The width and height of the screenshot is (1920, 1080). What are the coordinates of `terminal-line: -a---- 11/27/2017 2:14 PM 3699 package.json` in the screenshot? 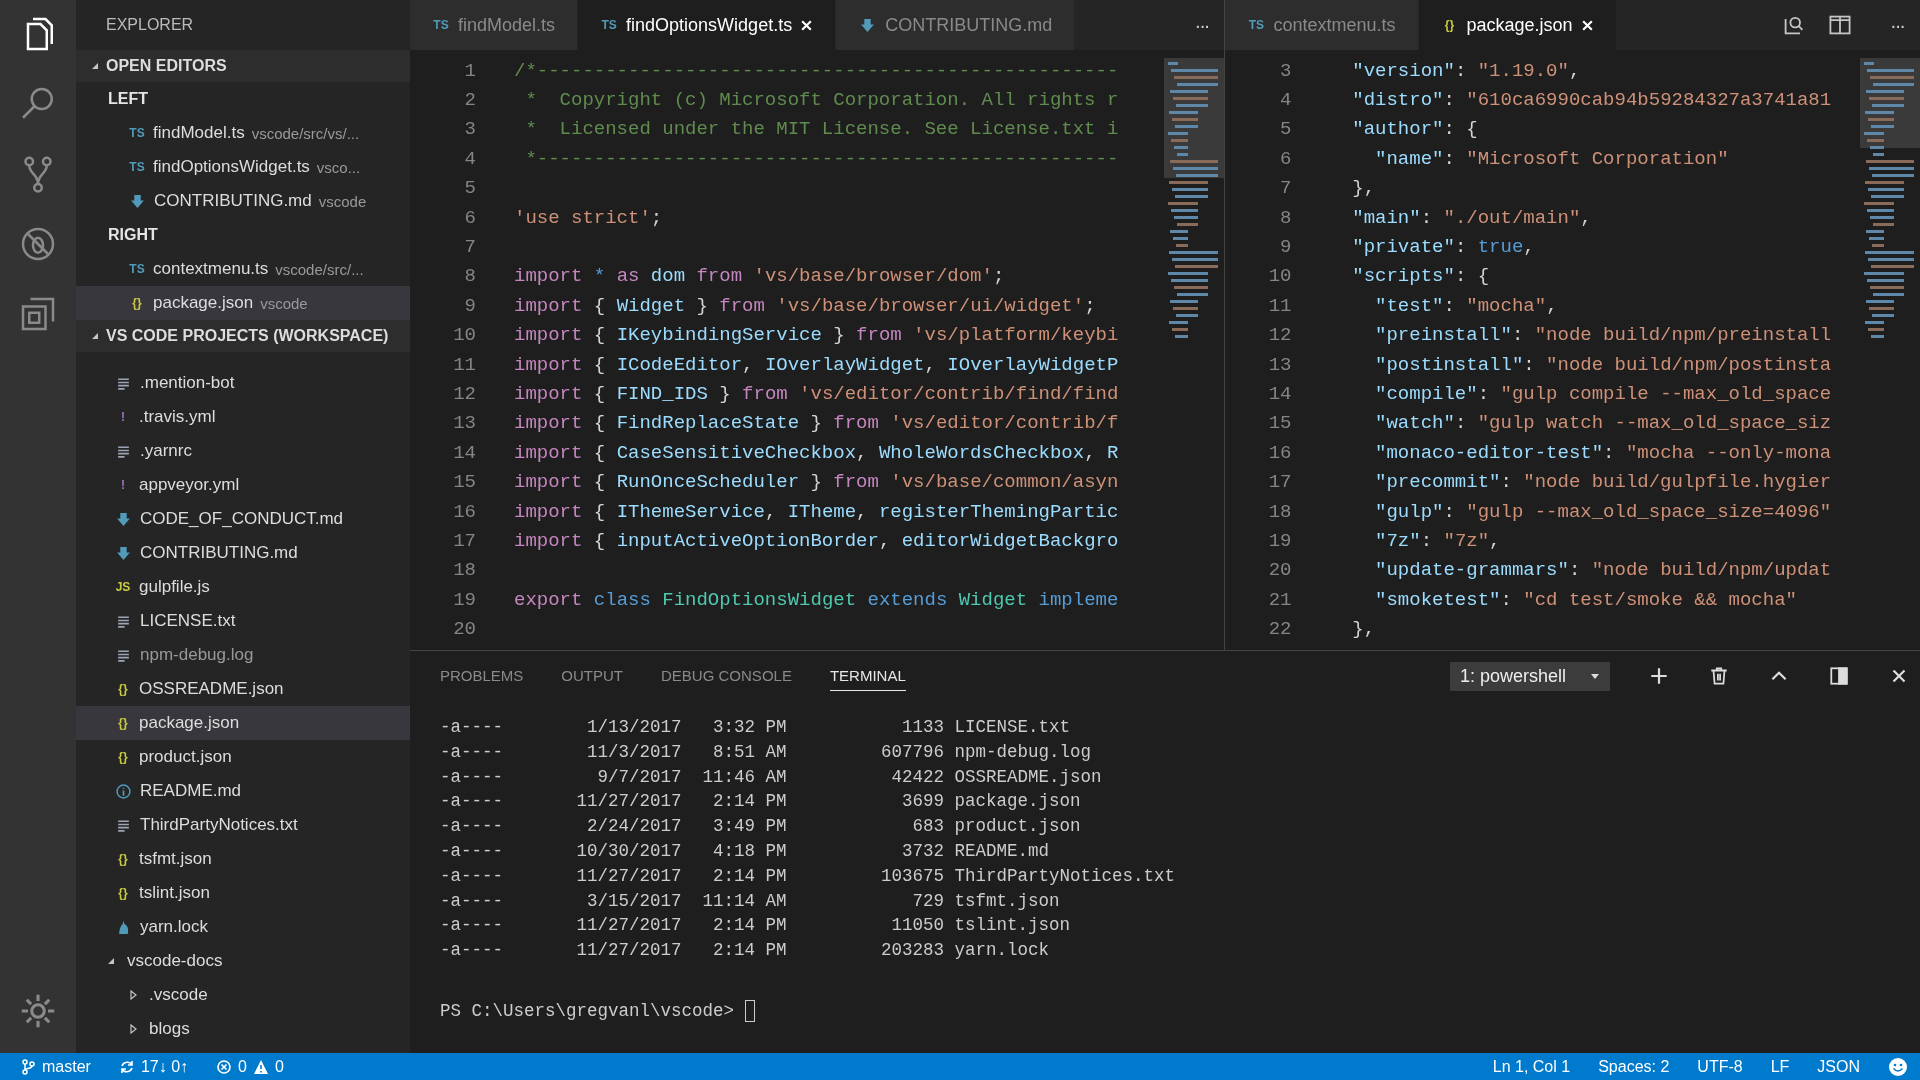 It's located at (761, 802).